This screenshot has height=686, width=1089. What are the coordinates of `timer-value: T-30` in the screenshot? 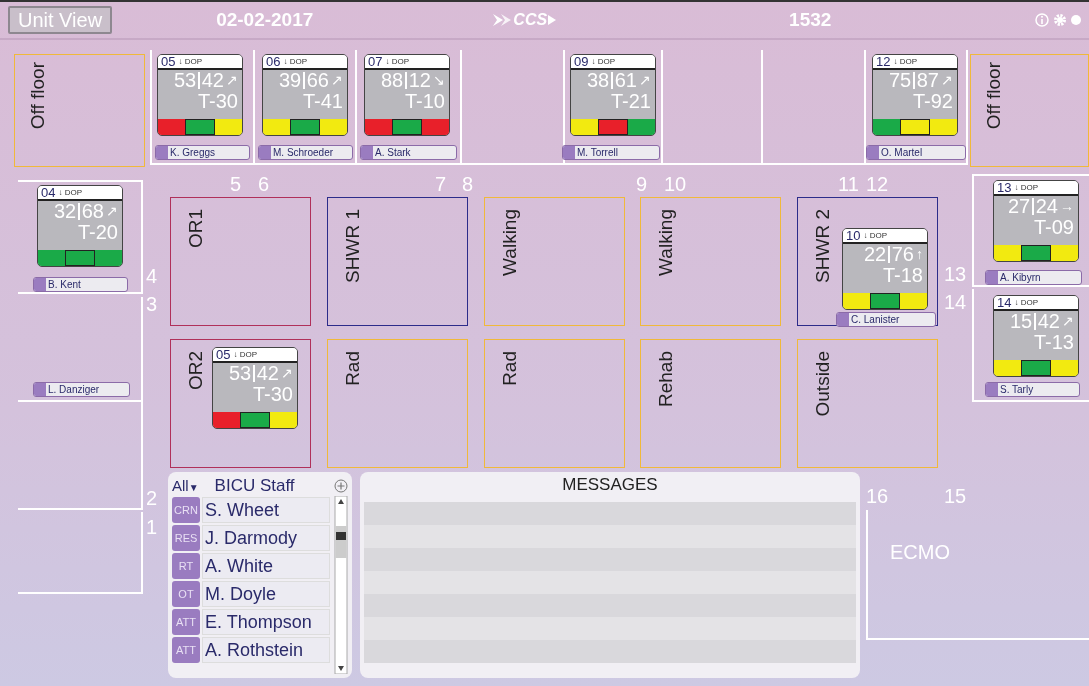 It's located at (217, 101).